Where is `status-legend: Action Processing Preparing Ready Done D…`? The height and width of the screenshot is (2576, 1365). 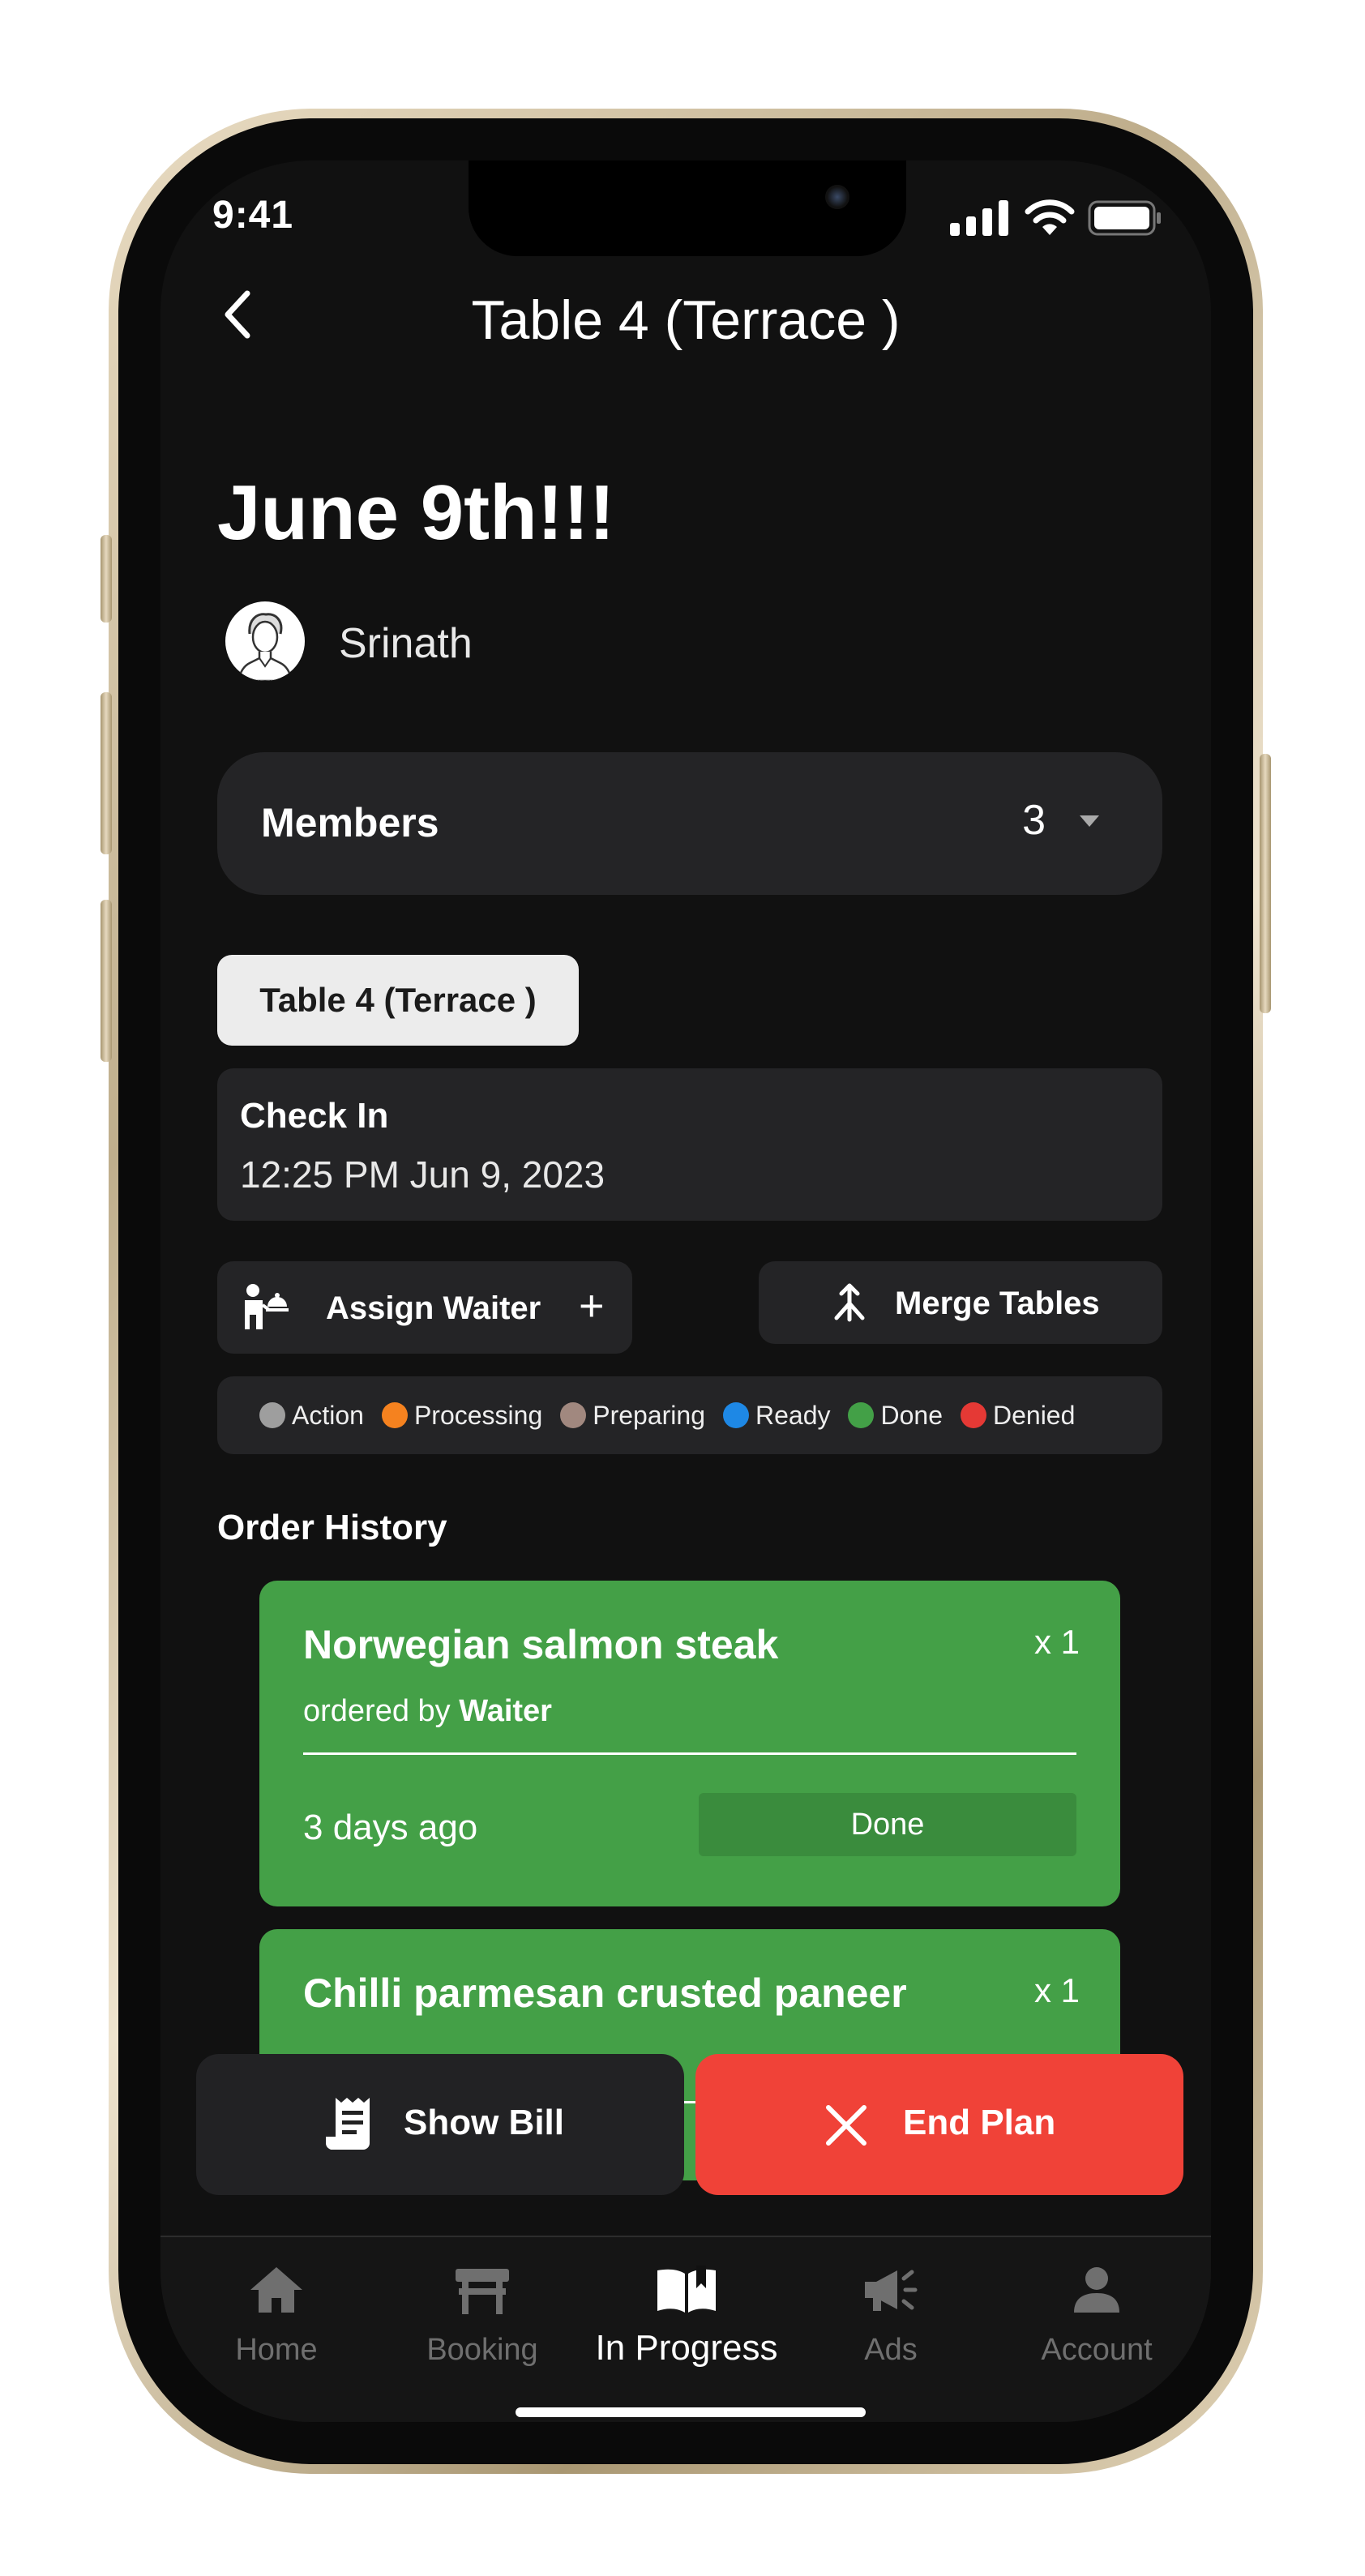 status-legend: Action Processing Preparing Ready Done D… is located at coordinates (689, 1415).